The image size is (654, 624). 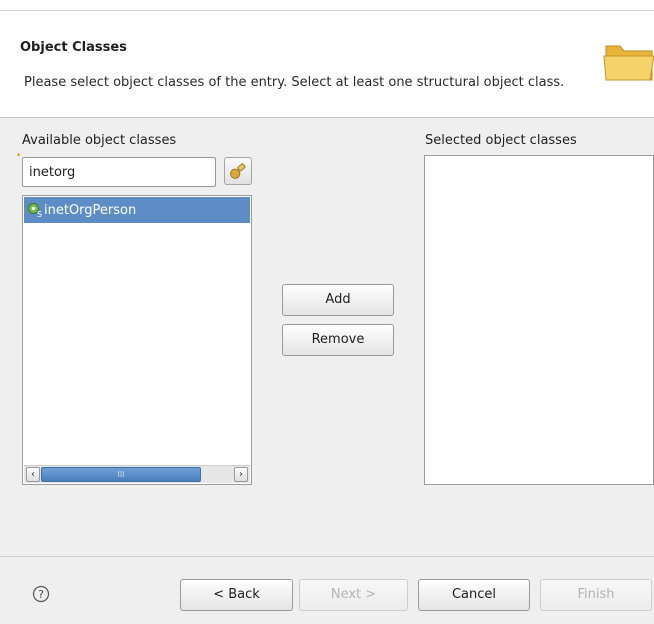 I want to click on horizontal-scrollbar: ‹ III ›, so click(x=137, y=474).